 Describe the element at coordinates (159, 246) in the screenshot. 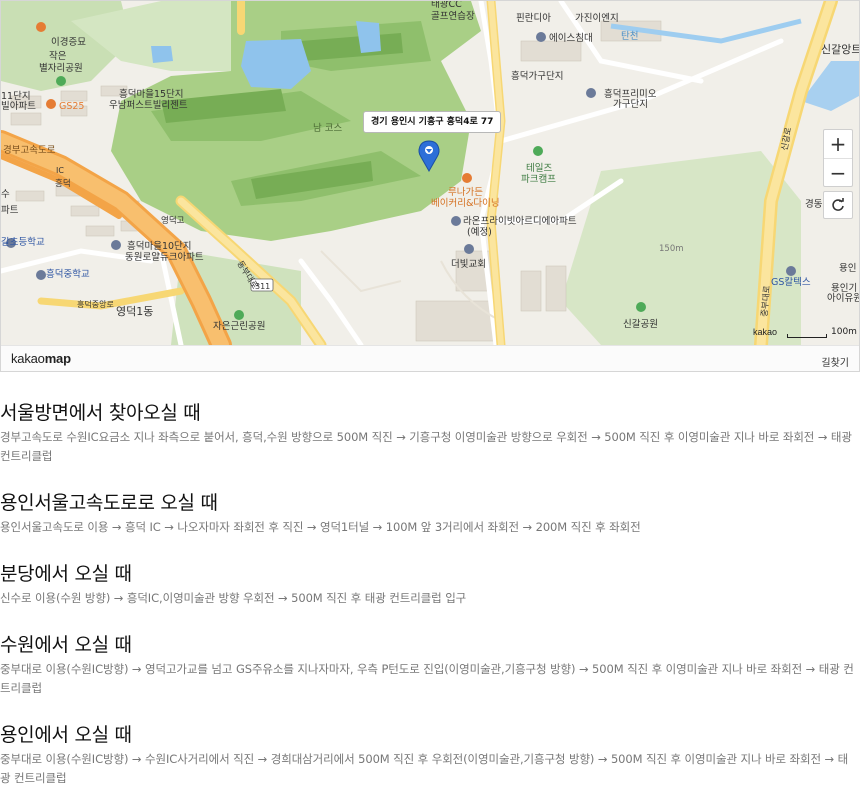

I see `map-label: 흥덕마을10단지` at that location.